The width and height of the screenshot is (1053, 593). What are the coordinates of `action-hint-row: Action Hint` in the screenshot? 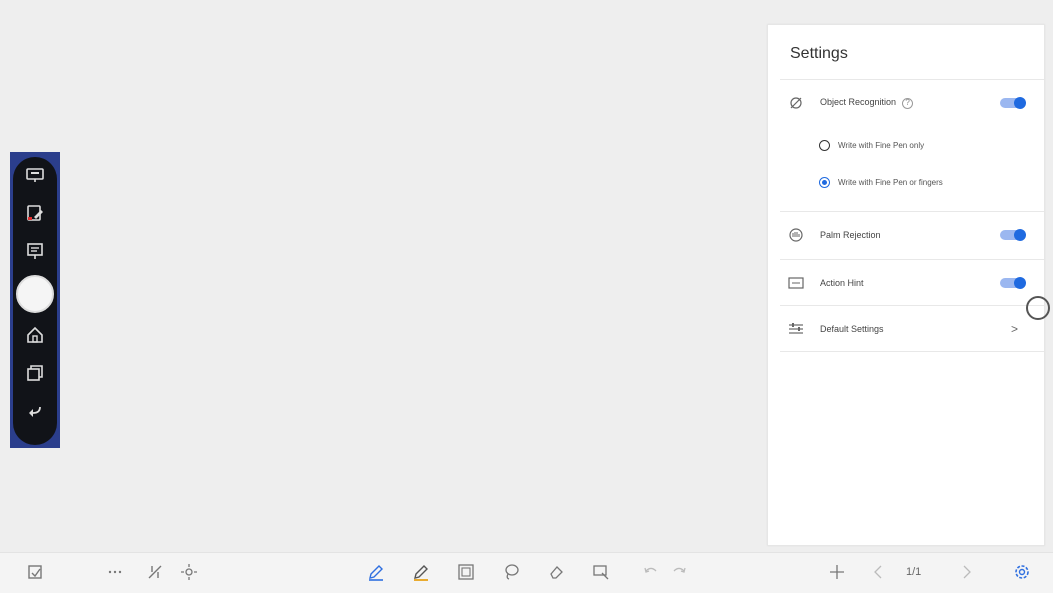 It's located at (906, 283).